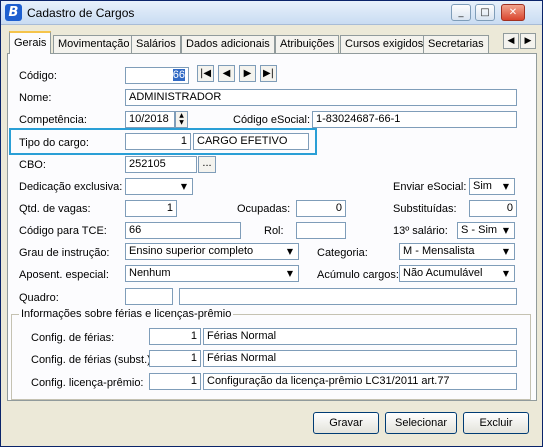  What do you see at coordinates (212, 273) in the screenshot?
I see `aposent-especial-select: Nenhum ▼` at bounding box center [212, 273].